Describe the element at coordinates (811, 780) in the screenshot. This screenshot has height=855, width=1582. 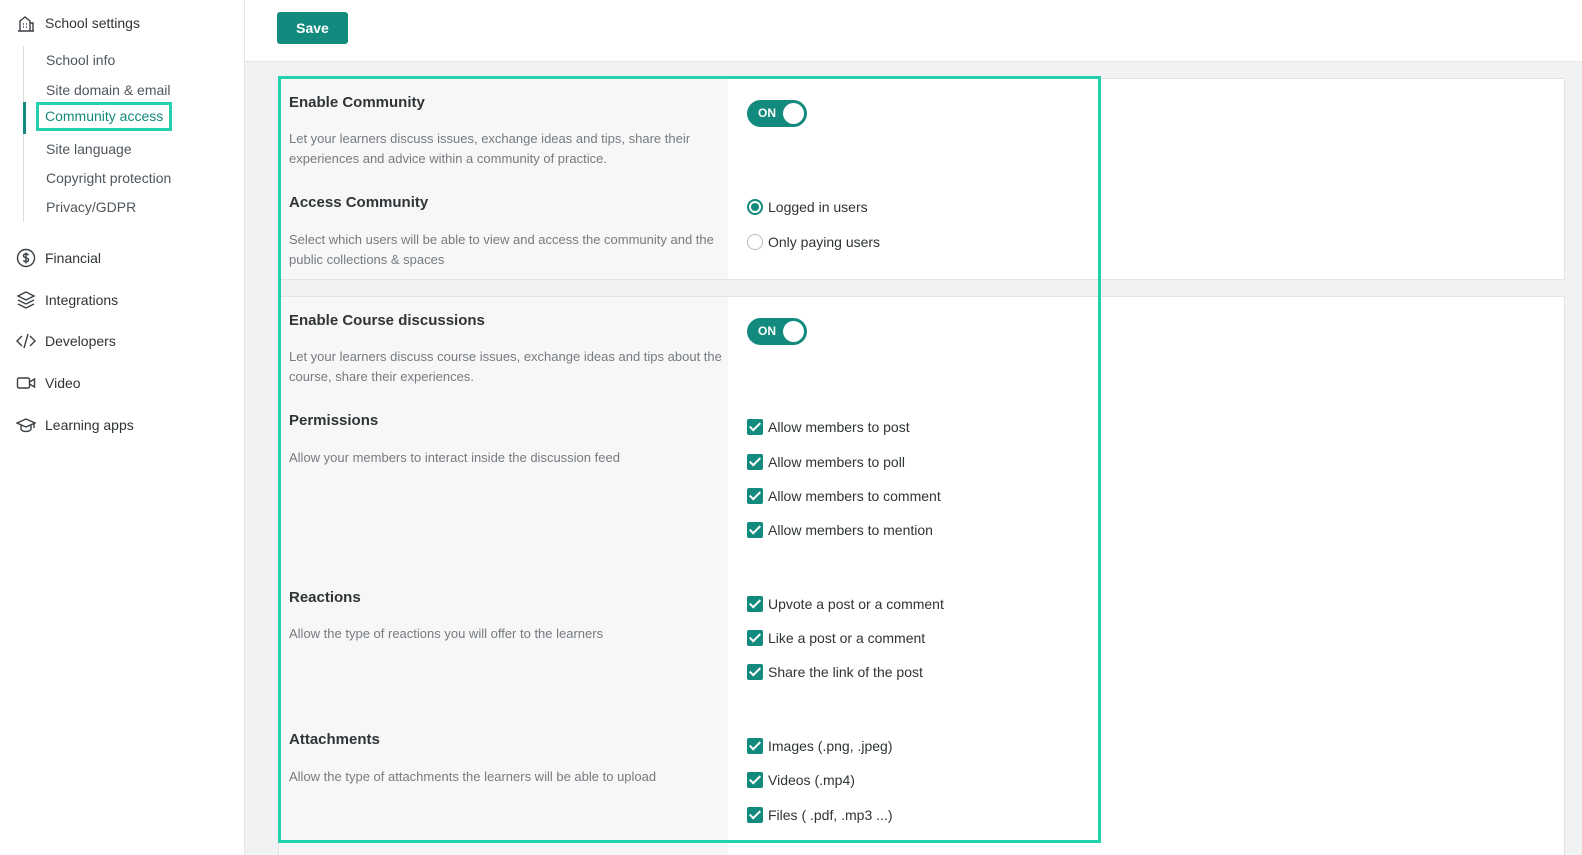
I see `checkbox-label: Videos (.mp4)` at that location.